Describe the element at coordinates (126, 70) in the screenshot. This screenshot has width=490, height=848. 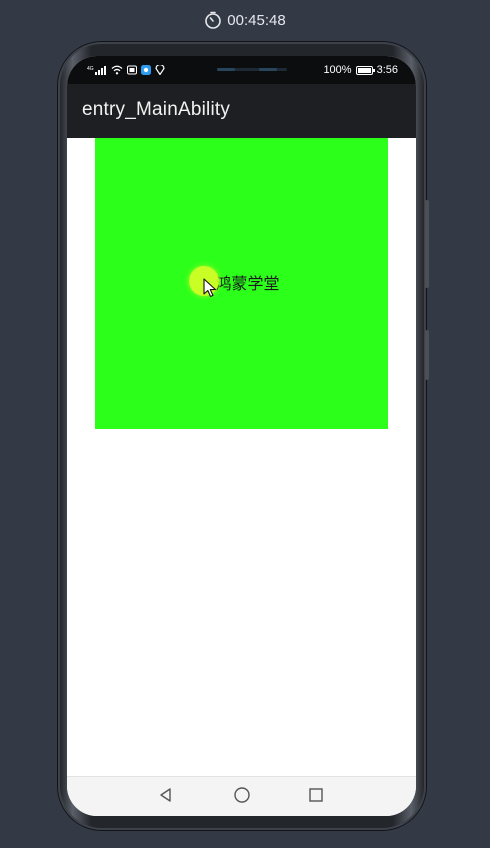
I see `status-left-icons: 4G` at that location.